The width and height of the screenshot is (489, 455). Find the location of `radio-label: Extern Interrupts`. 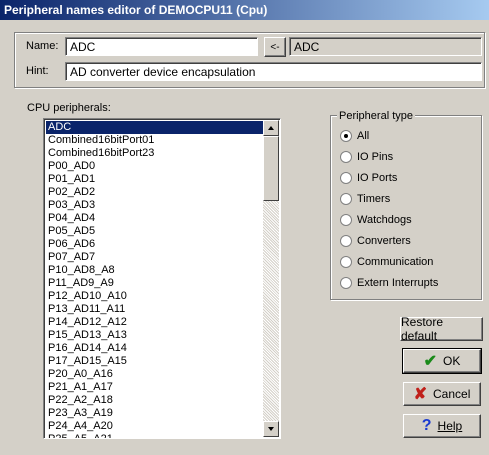

radio-label: Extern Interrupts is located at coordinates (398, 283).